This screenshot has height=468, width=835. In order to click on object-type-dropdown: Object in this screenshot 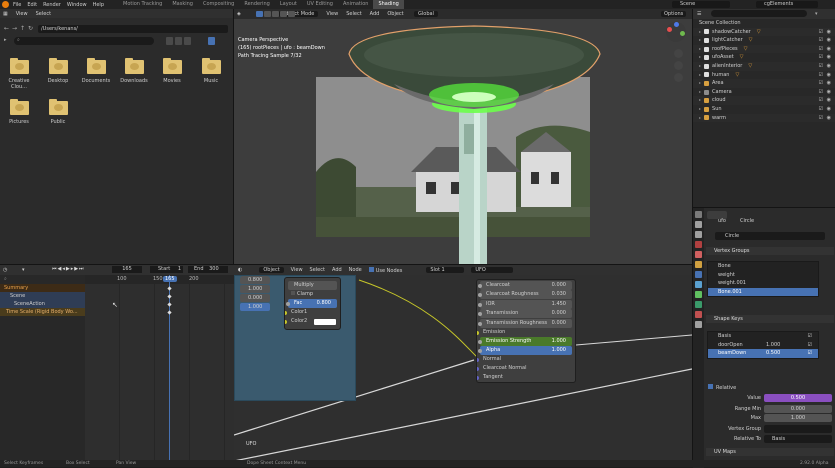, I will do `click(271, 270)`.